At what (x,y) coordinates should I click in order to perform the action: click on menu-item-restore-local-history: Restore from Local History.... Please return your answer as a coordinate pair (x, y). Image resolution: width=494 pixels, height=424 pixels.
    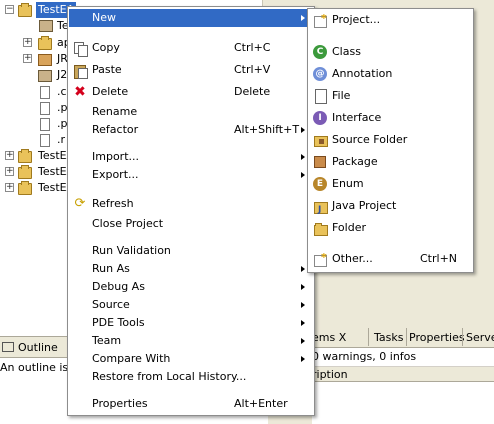
    Looking at the image, I should click on (191, 377).